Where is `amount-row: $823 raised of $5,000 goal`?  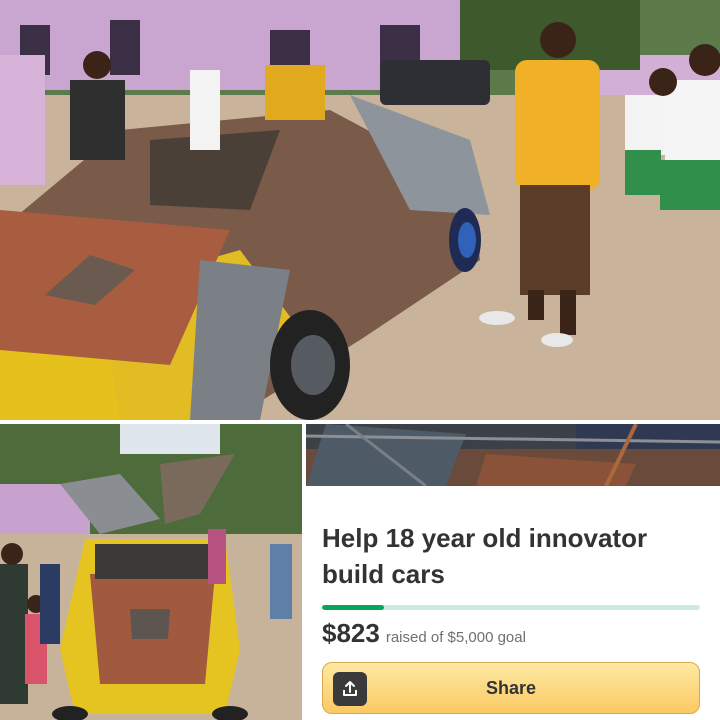 amount-row: $823 raised of $5,000 goal is located at coordinates (424, 633).